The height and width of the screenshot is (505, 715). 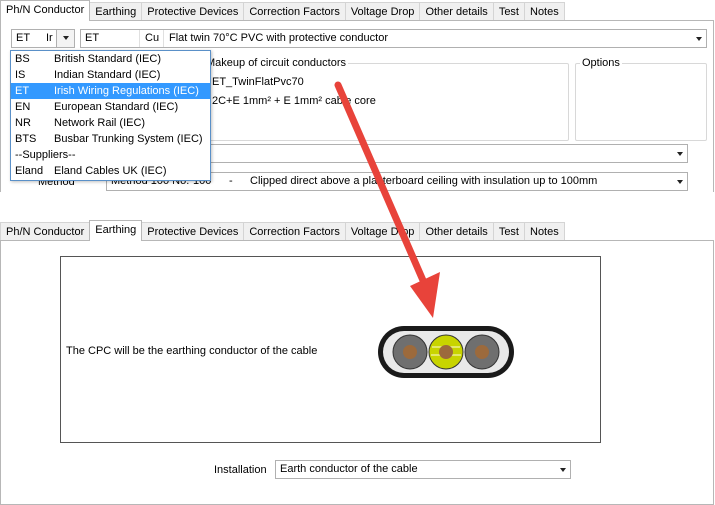 I want to click on cable-code: ET, so click(x=92, y=38).